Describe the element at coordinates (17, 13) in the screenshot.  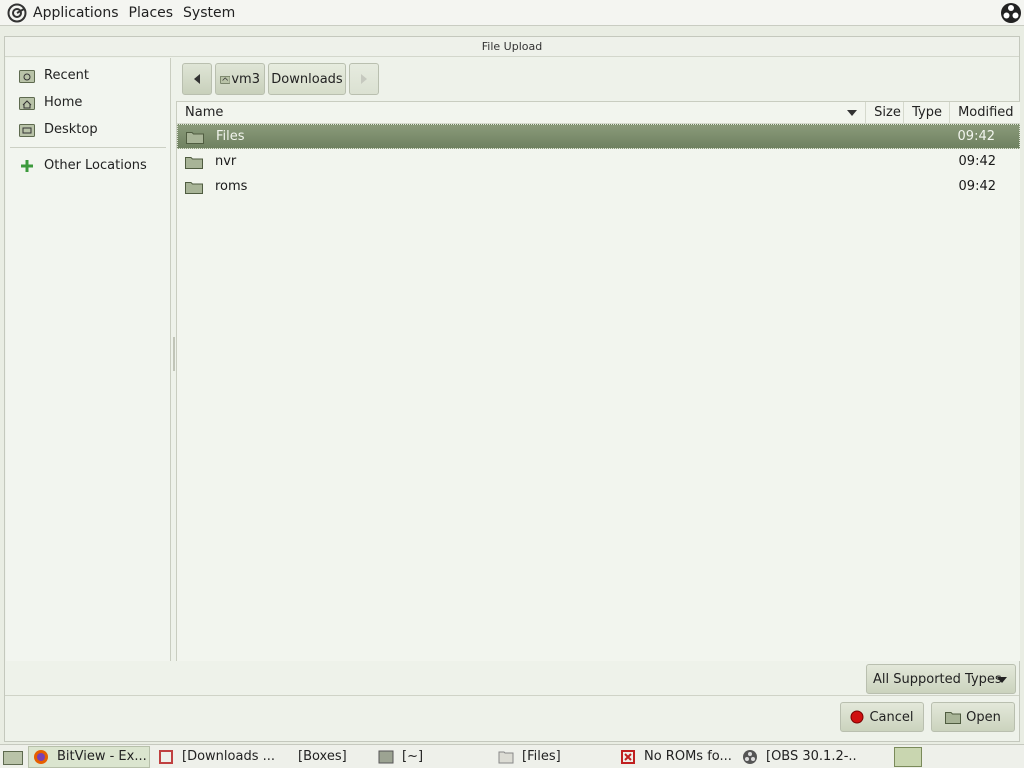
I see `distro-logo-icon` at that location.